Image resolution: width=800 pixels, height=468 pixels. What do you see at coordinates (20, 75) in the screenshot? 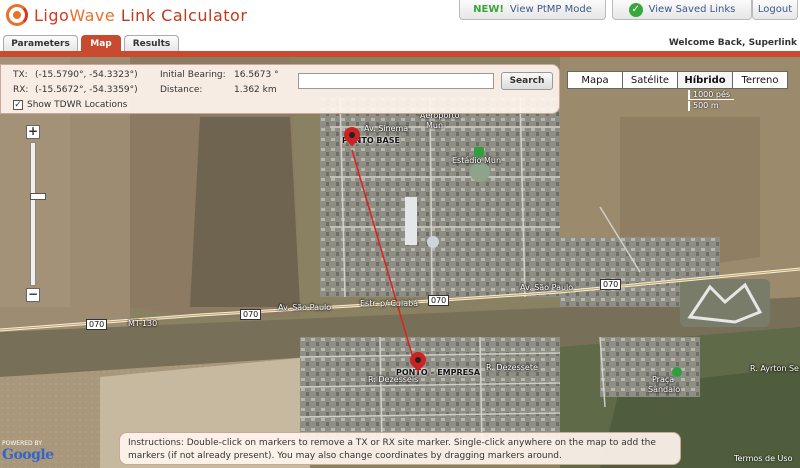
I see `tx-label: TX:` at bounding box center [20, 75].